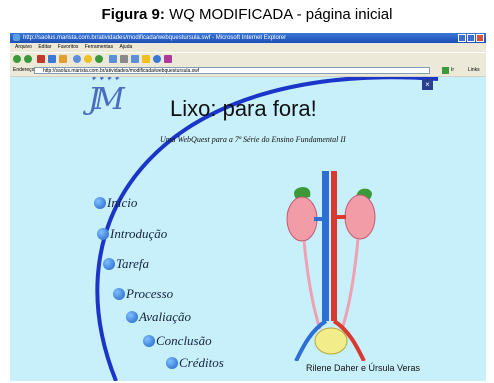 The height and width of the screenshot is (383, 494). I want to click on nav-item-creditos: Créditos, so click(195, 363).